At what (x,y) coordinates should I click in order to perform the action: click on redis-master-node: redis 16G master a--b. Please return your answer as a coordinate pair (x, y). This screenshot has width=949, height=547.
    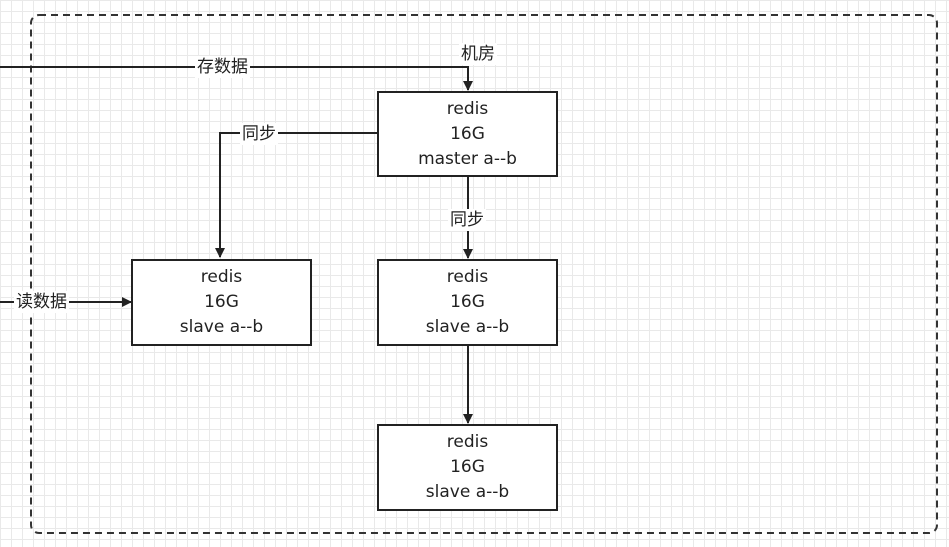
    Looking at the image, I should click on (467, 134).